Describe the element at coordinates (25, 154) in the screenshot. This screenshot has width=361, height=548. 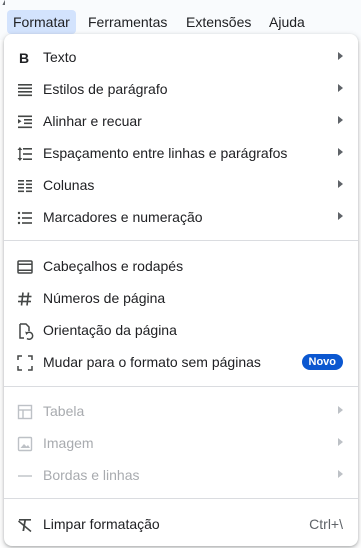
I see `line-spacing-icon` at that location.